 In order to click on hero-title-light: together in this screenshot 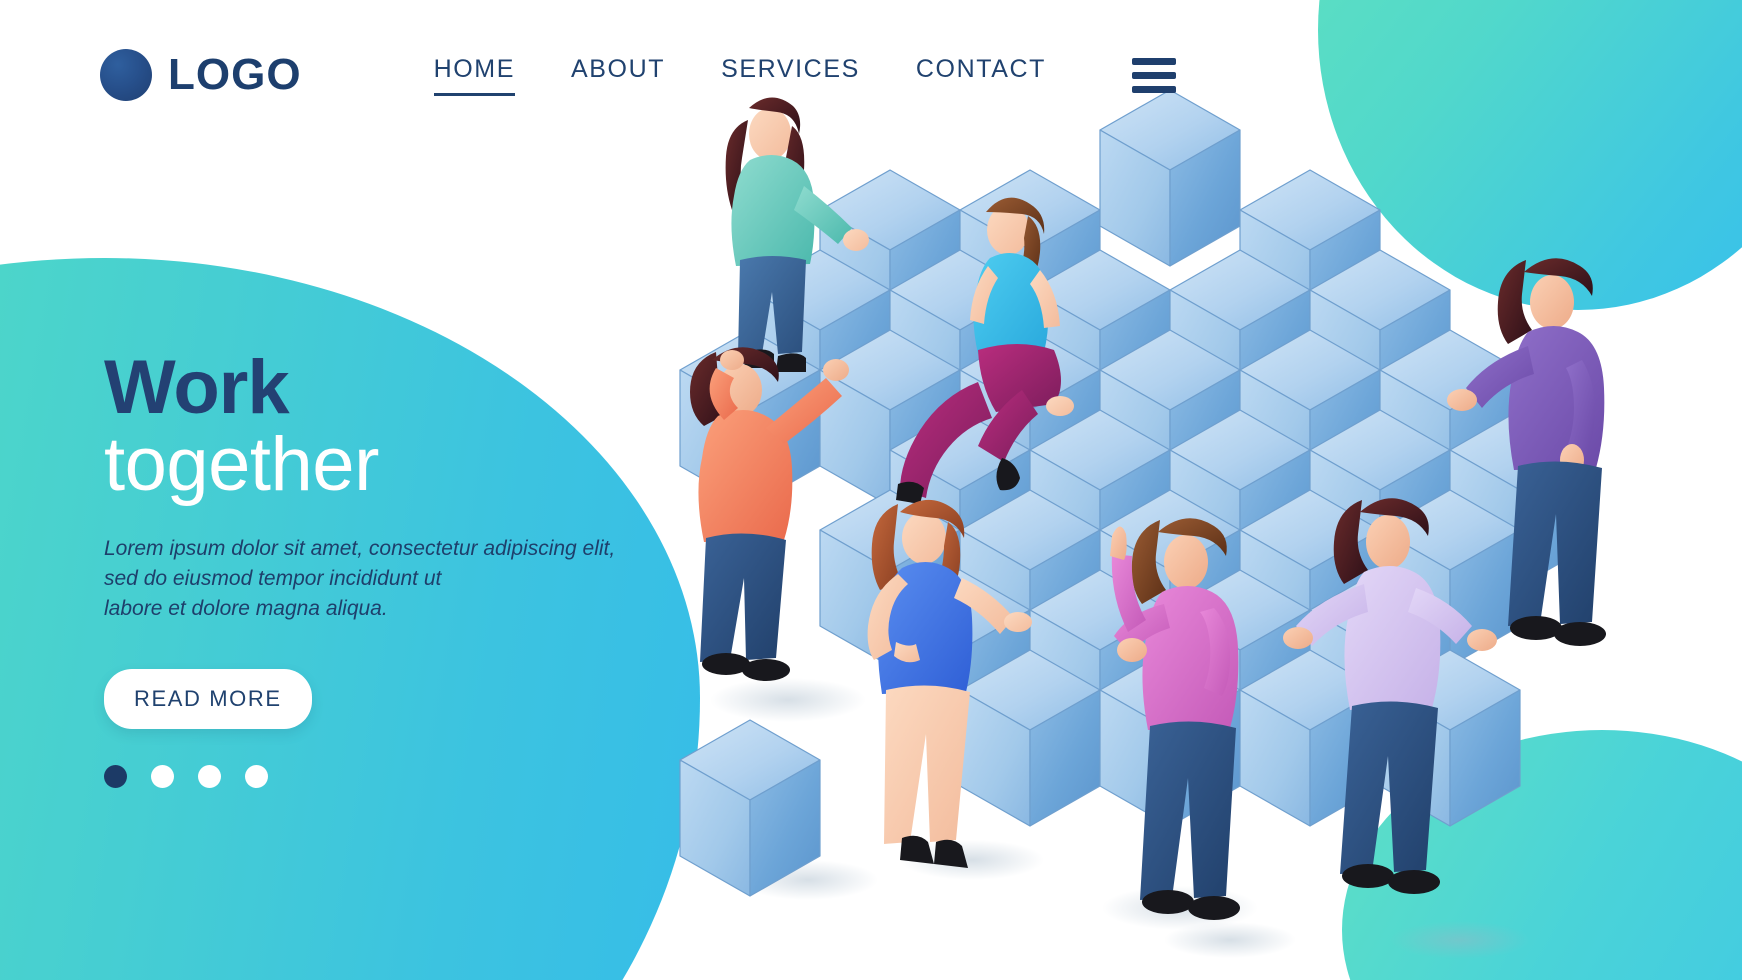, I will do `click(241, 464)`.